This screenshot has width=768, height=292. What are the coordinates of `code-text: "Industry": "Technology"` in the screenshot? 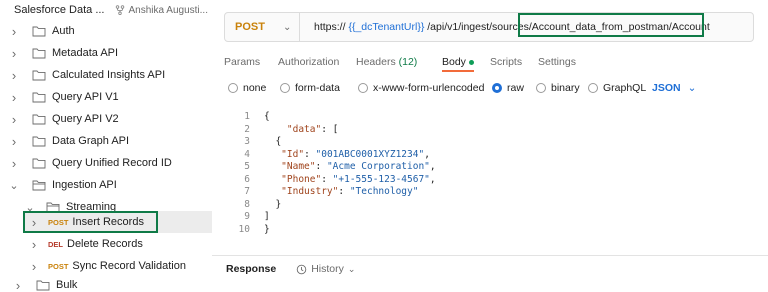 It's located at (341, 191).